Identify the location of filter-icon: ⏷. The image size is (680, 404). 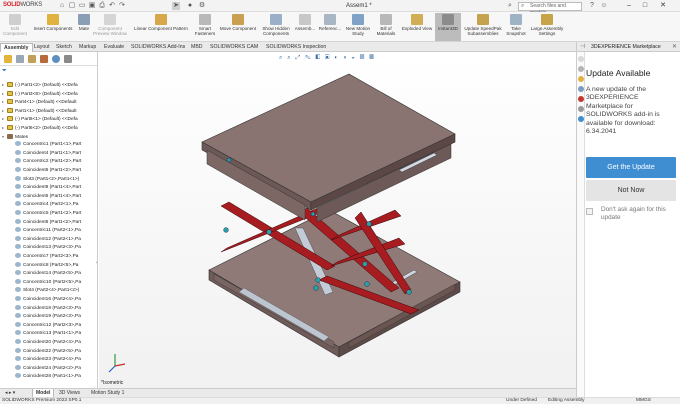
(4, 71).